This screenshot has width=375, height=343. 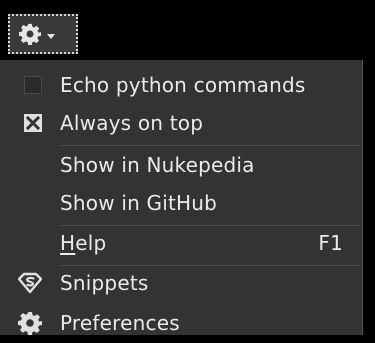 What do you see at coordinates (33, 85) in the screenshot?
I see `unchecked-checkbox-icon` at bounding box center [33, 85].